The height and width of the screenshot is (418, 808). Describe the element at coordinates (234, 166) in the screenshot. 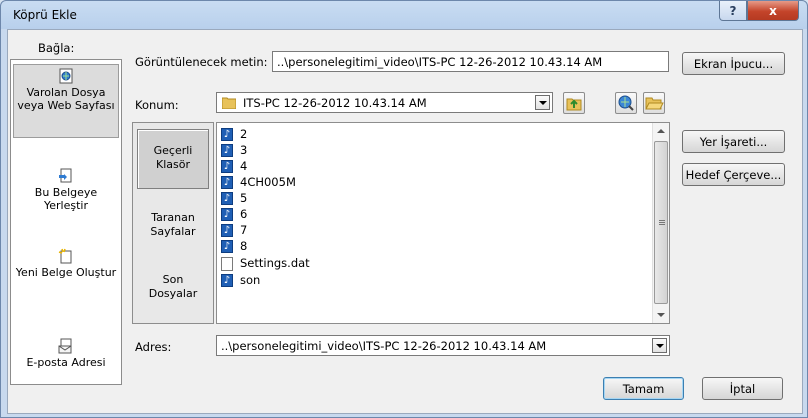

I see `list-item: ♪ 4` at that location.